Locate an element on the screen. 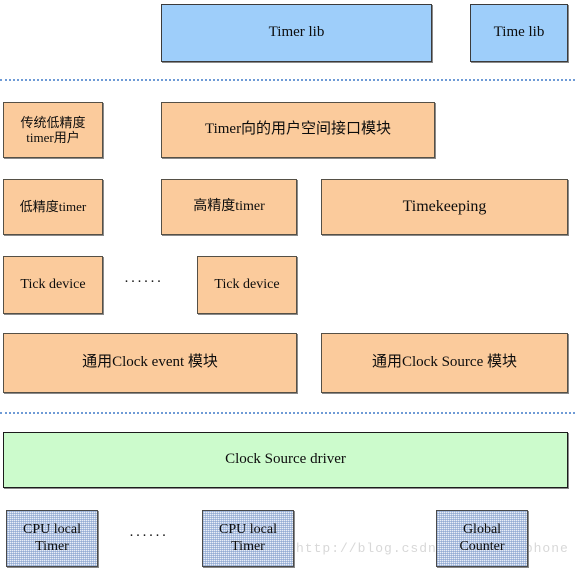 The width and height of the screenshot is (575, 572). box-timer-lib-label: Timer lib is located at coordinates (296, 32).